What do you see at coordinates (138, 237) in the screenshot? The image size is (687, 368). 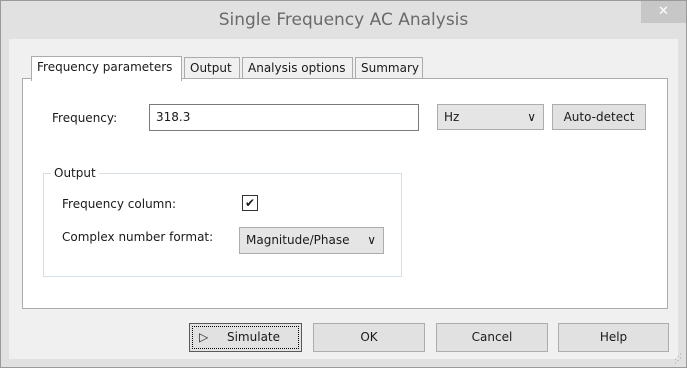 I see `complex-format-label: Complex number format:` at bounding box center [138, 237].